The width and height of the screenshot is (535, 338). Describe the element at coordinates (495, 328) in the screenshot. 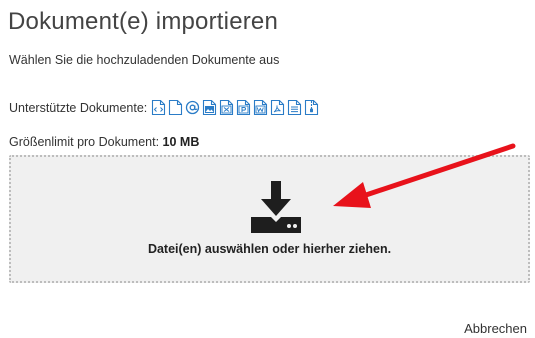

I see `cancel-button: Abbrechen` at that location.